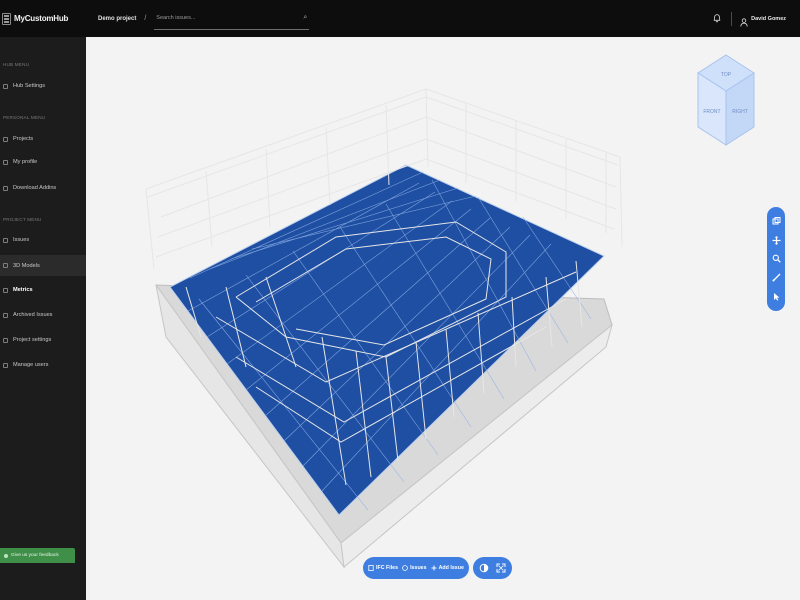  Describe the element at coordinates (726, 75) in the screenshot. I see `view-cube-top-label: TOP` at that location.